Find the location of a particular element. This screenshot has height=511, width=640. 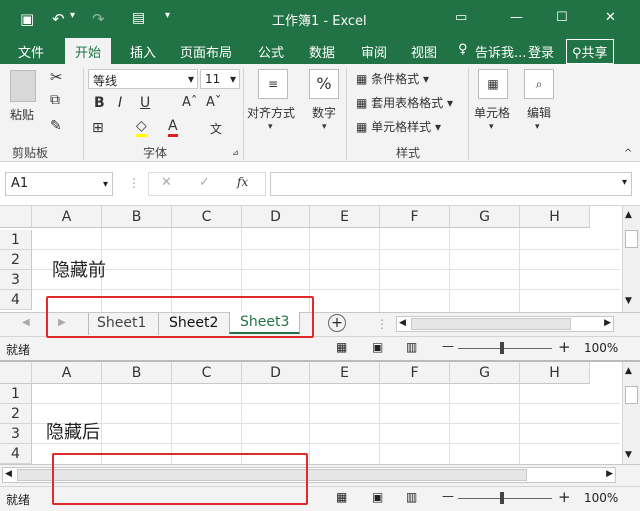

scroll-up-icon: ▲ is located at coordinates (628, 371).